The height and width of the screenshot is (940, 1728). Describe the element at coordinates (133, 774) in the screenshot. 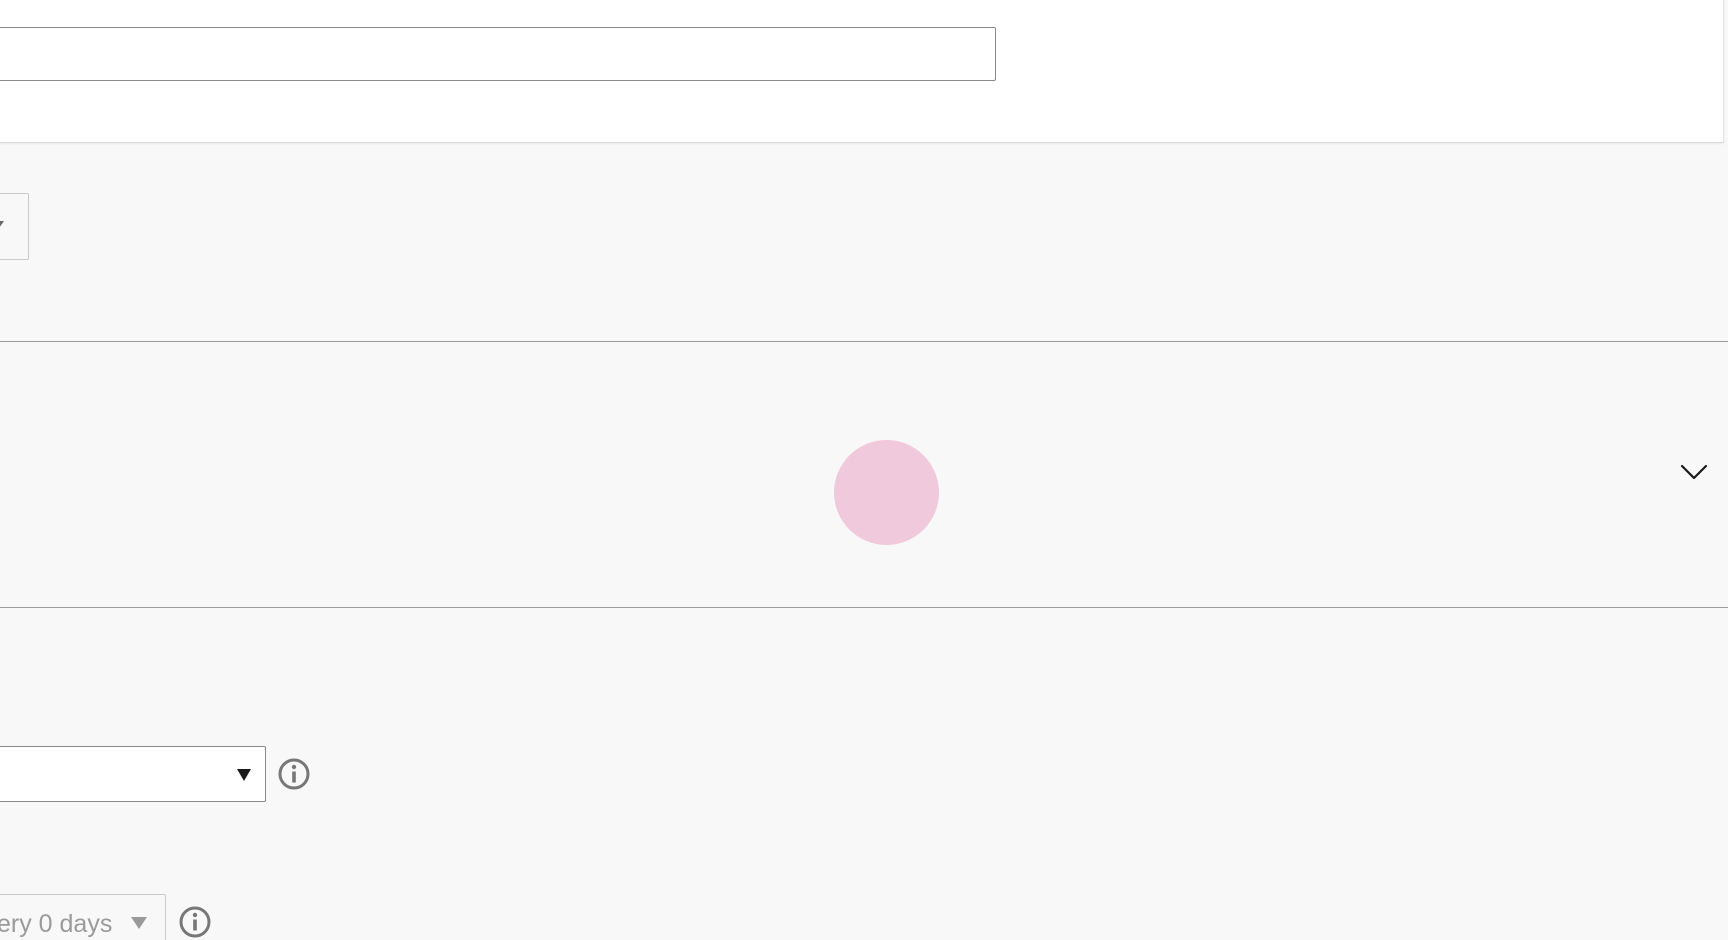

I see `main-select` at that location.